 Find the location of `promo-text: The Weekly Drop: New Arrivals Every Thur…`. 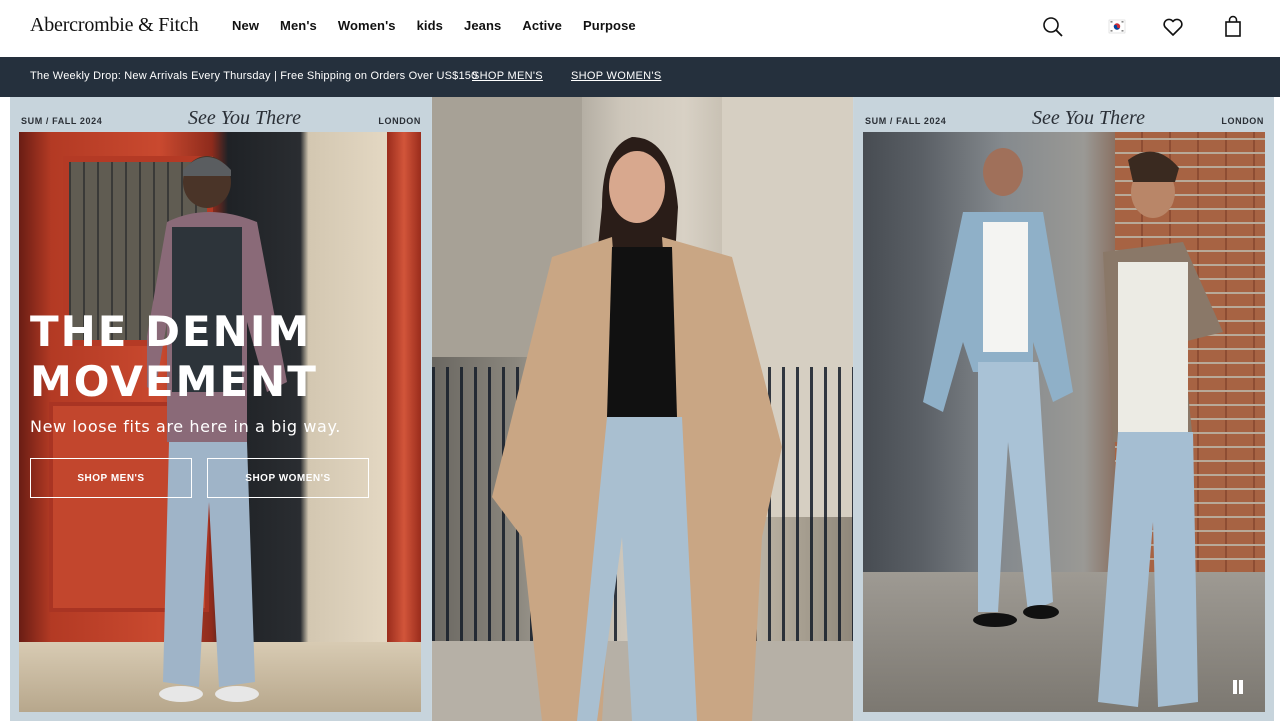

promo-text: The Weekly Drop: New Arrivals Every Thur… is located at coordinates (254, 76).